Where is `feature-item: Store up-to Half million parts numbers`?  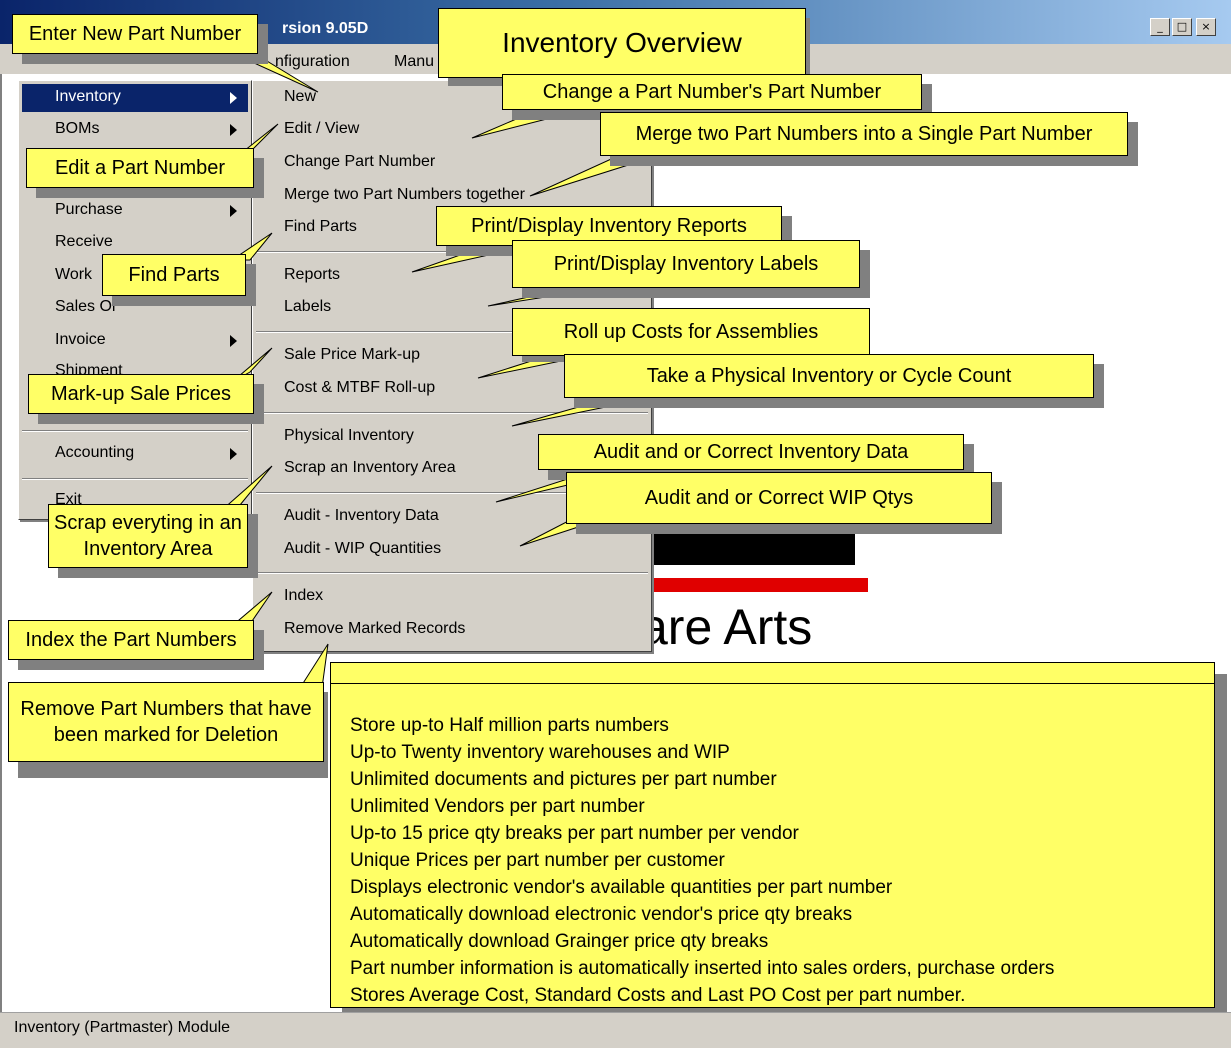 feature-item: Store up-to Half million parts numbers is located at coordinates (509, 725).